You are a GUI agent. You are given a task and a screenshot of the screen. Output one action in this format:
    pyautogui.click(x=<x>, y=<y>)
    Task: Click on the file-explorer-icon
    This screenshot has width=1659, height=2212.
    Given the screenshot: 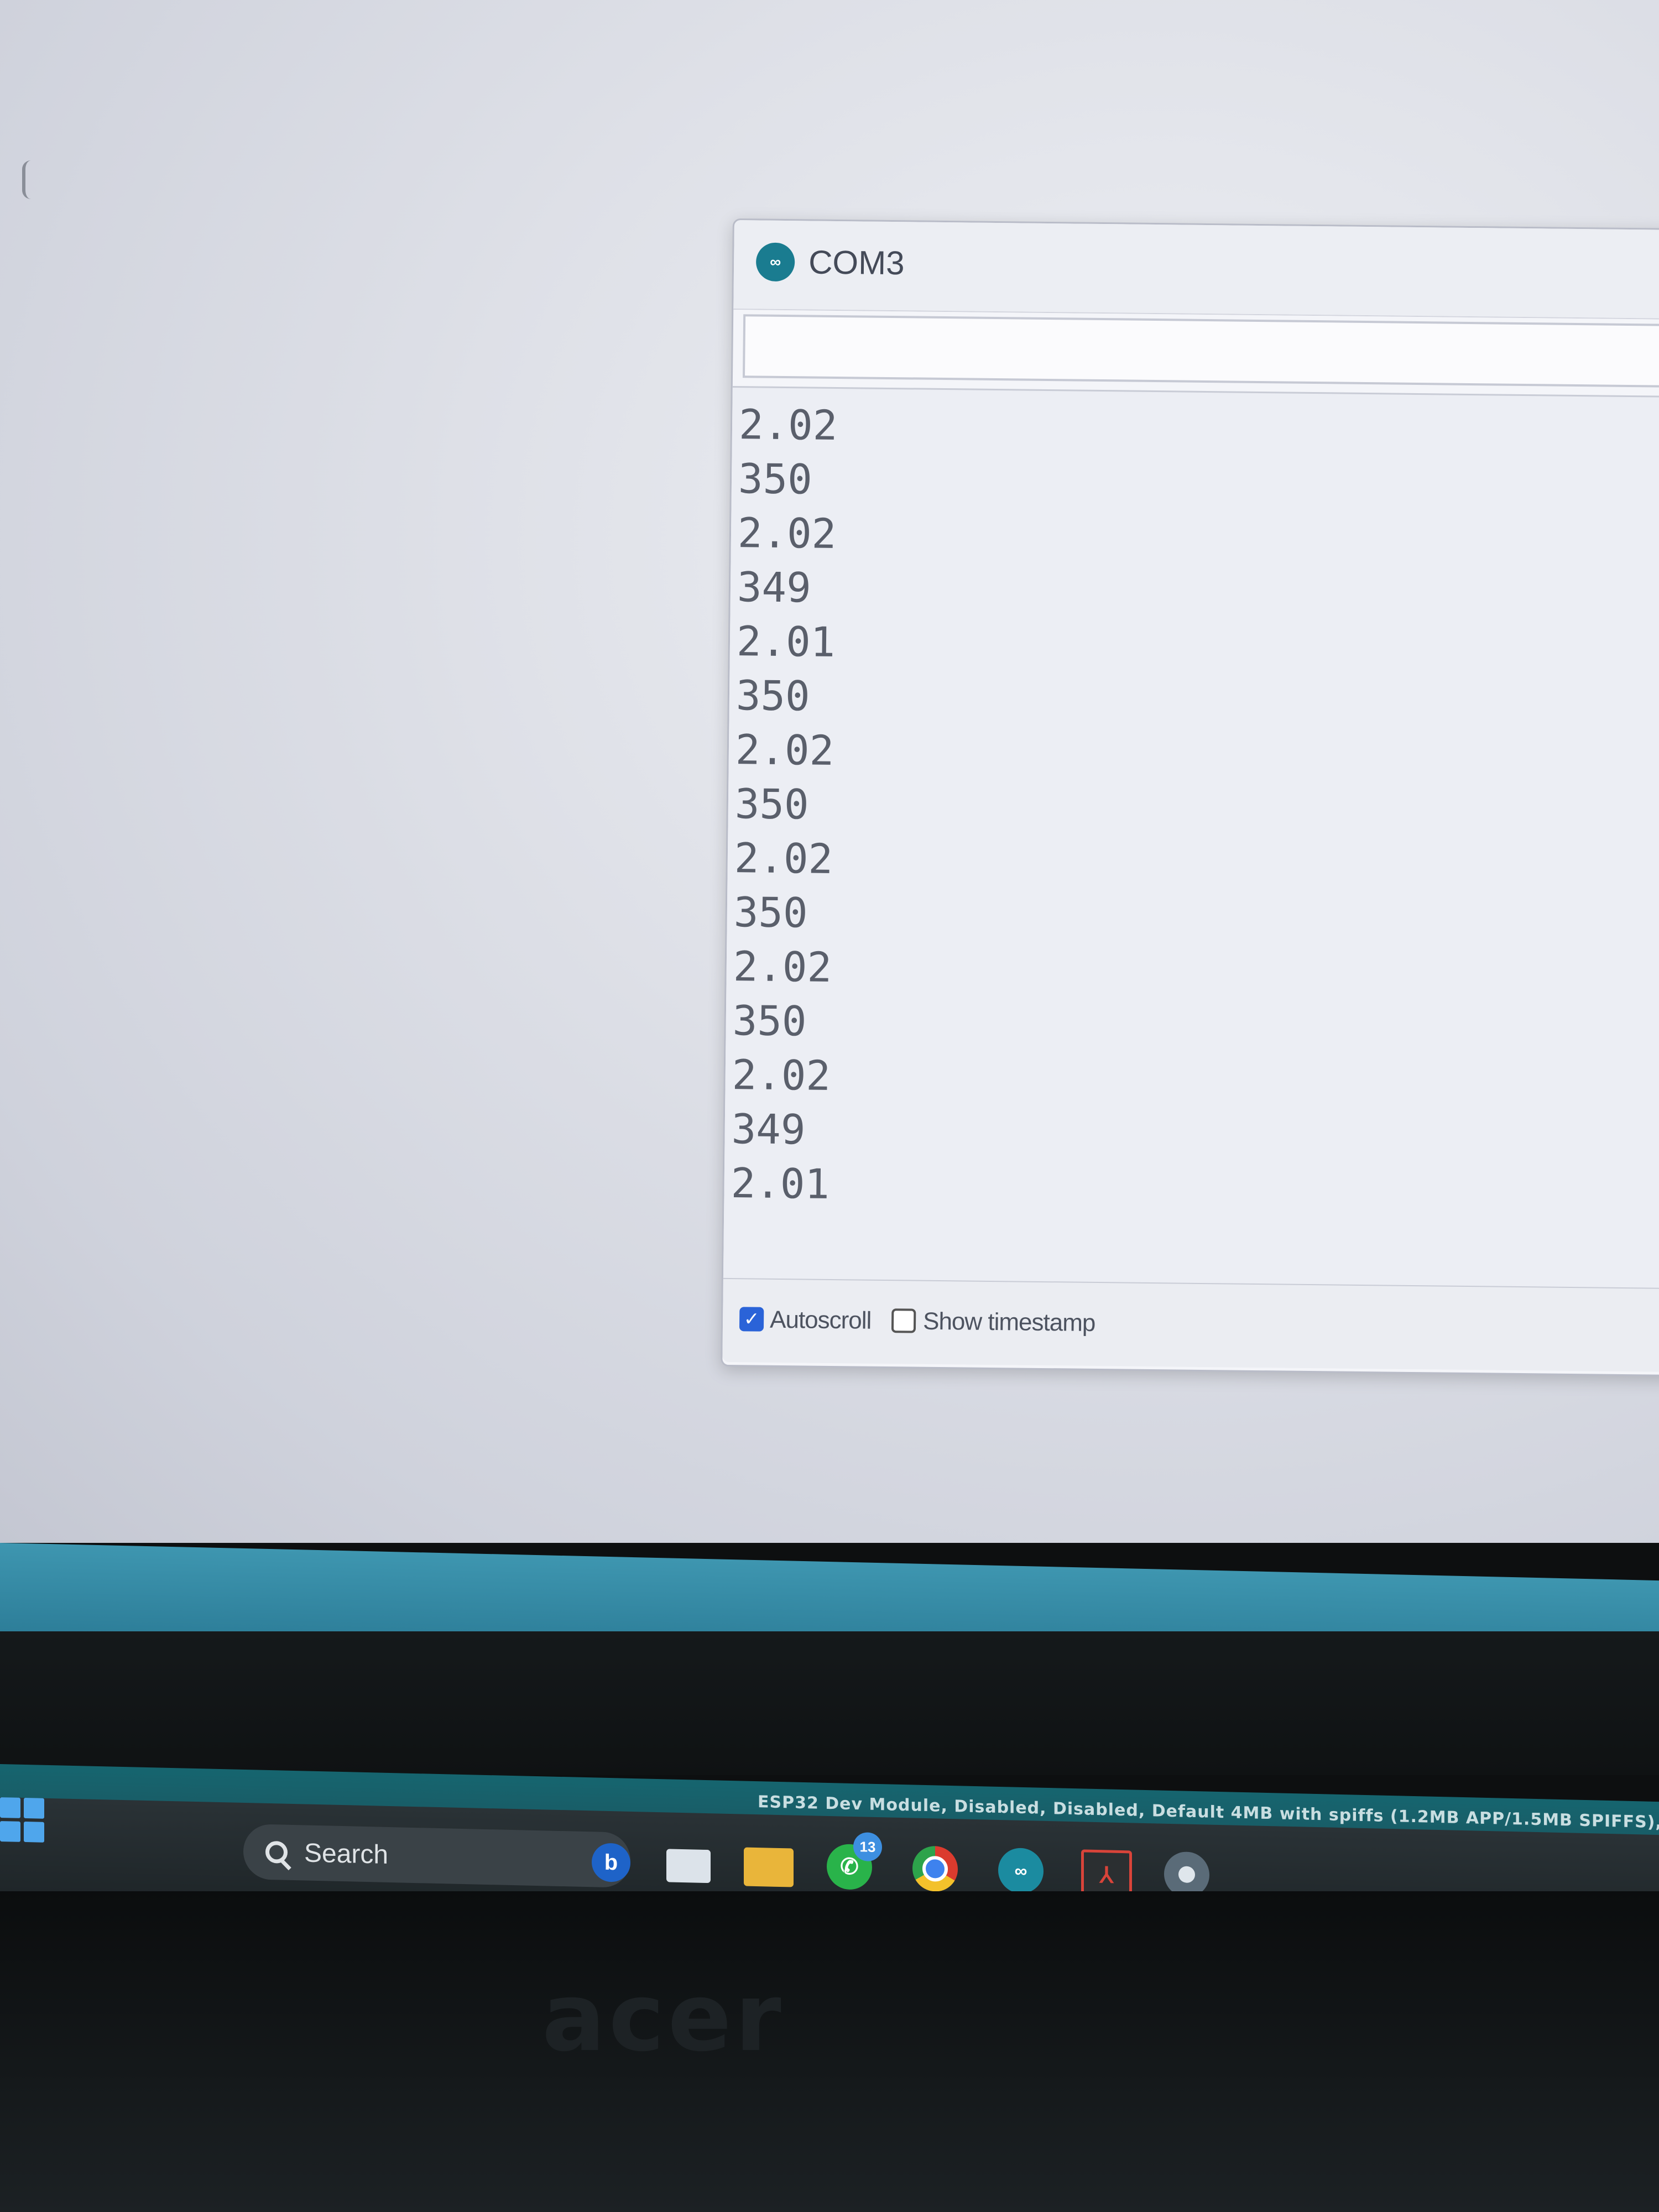 What is the action you would take?
    pyautogui.click(x=769, y=1867)
    